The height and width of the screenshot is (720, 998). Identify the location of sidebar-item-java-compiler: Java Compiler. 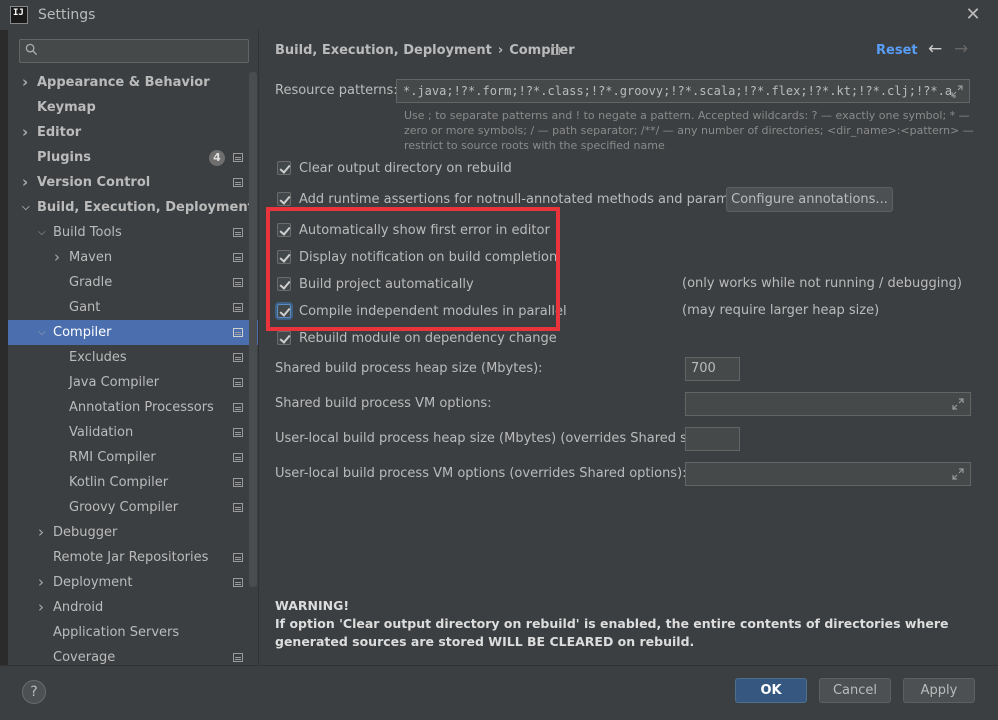
(133, 382).